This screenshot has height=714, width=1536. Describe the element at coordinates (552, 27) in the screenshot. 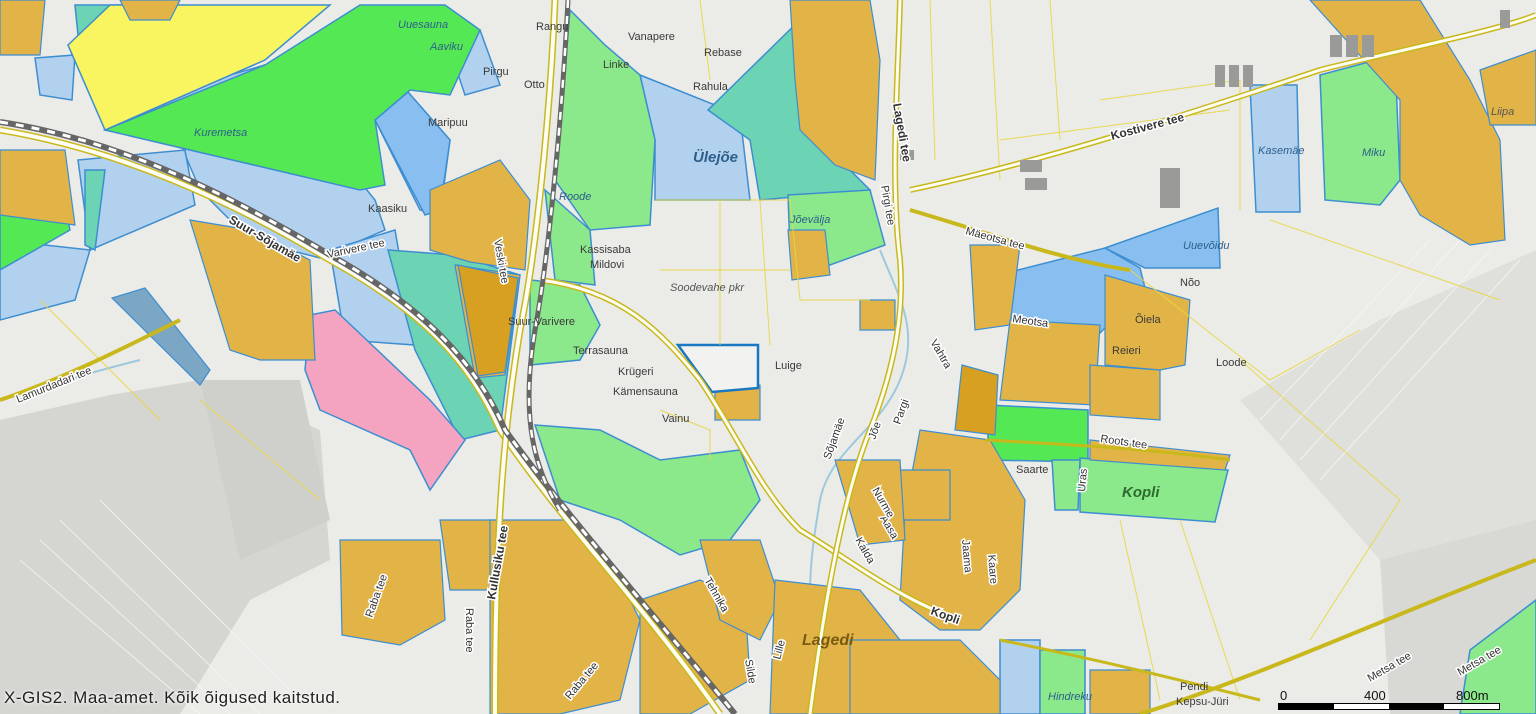

I see `label-rangu: Rangu` at that location.